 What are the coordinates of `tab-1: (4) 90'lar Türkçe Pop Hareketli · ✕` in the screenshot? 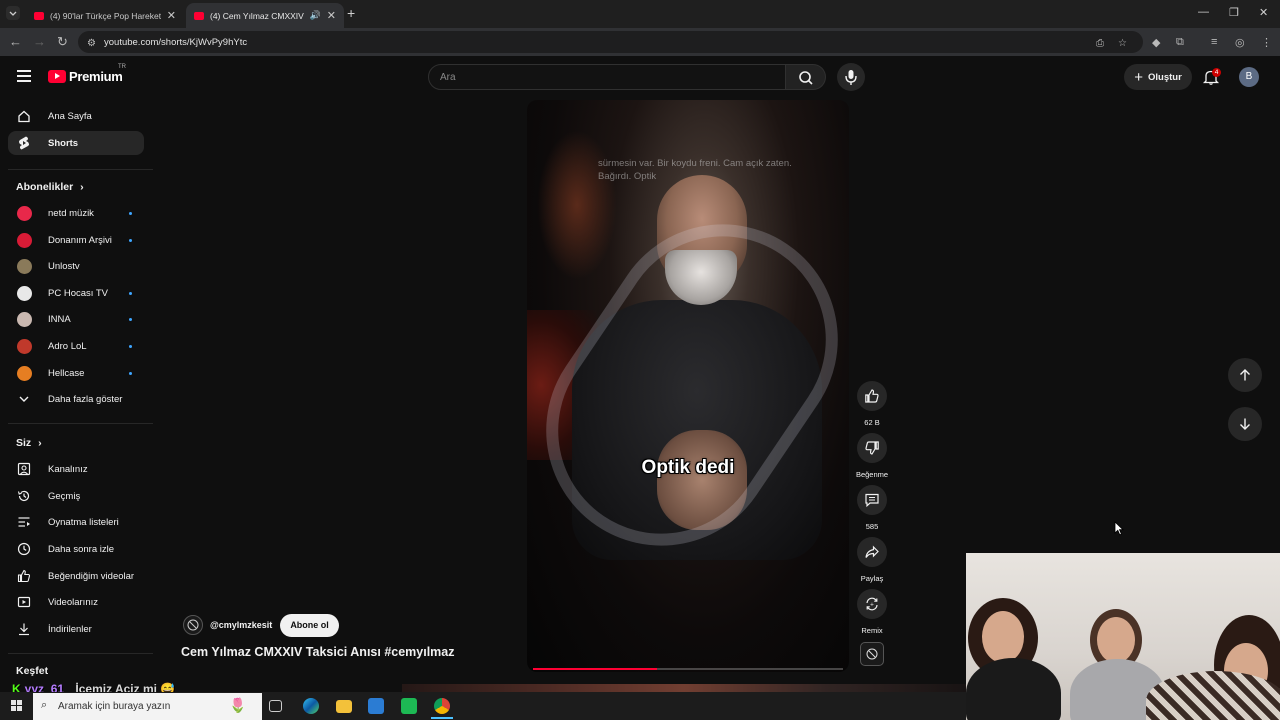 It's located at (105, 15).